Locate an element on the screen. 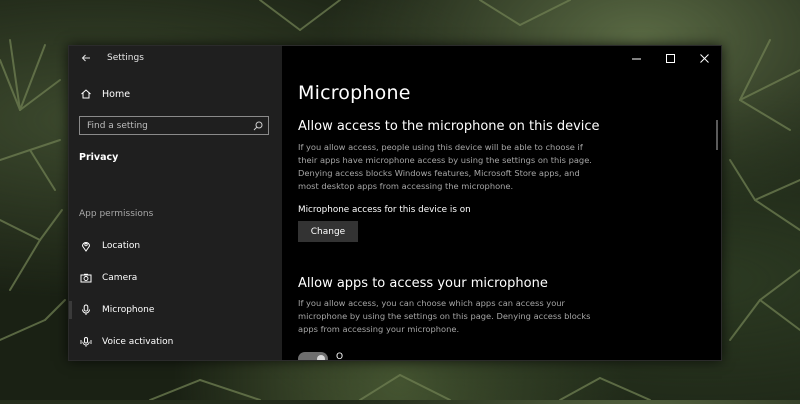 Image resolution: width=800 pixels, height=404 pixels. minimize-button is located at coordinates (636, 58).